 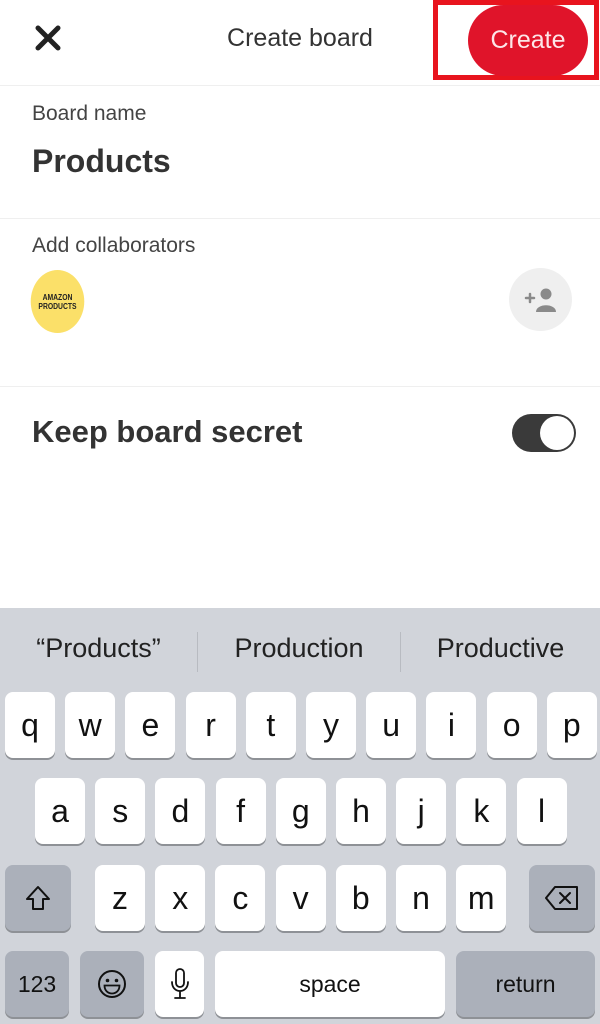 I want to click on key-g: g, so click(x=300, y=811).